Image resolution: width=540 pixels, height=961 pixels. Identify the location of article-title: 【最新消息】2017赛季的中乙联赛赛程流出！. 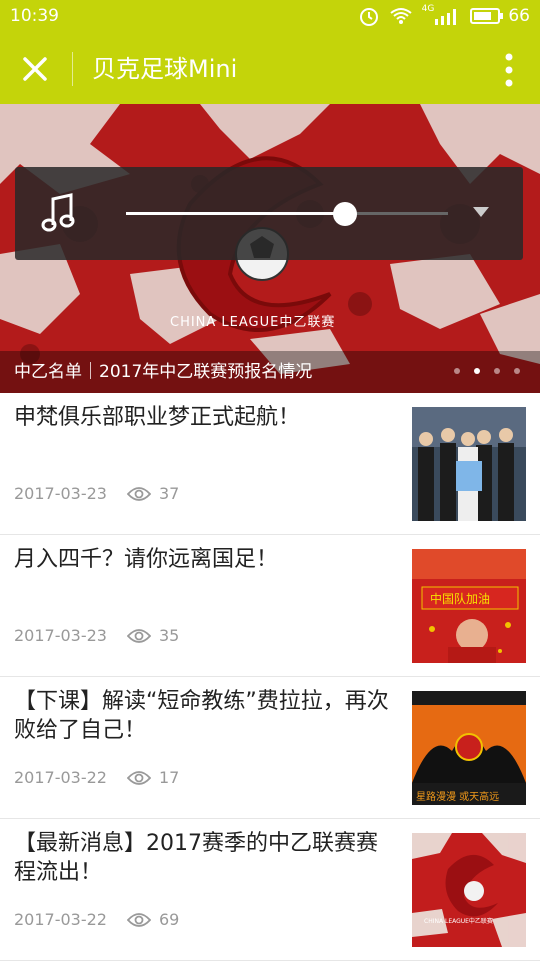
(196, 858).